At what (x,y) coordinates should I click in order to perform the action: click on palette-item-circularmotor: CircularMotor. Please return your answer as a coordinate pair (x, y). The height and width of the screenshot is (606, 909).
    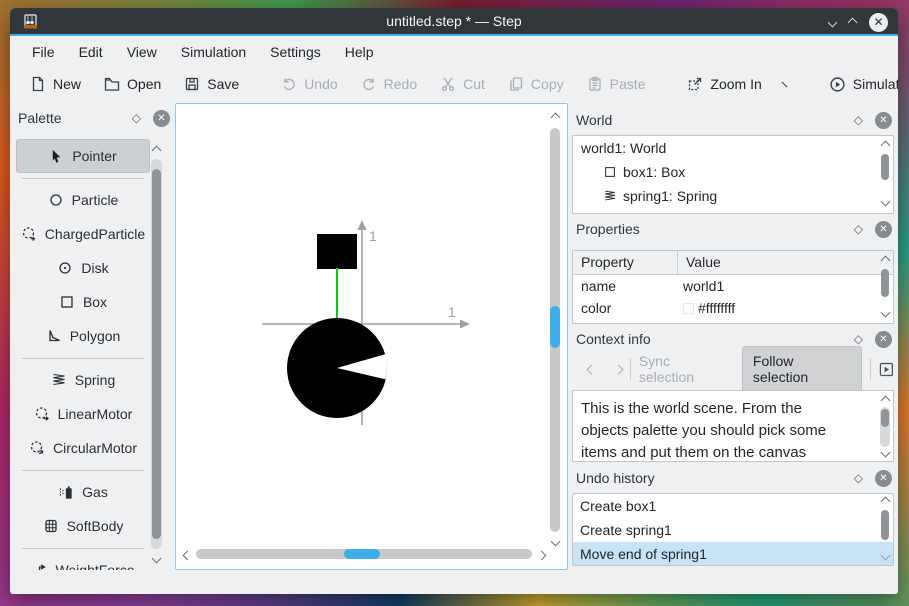
    Looking at the image, I should click on (83, 448).